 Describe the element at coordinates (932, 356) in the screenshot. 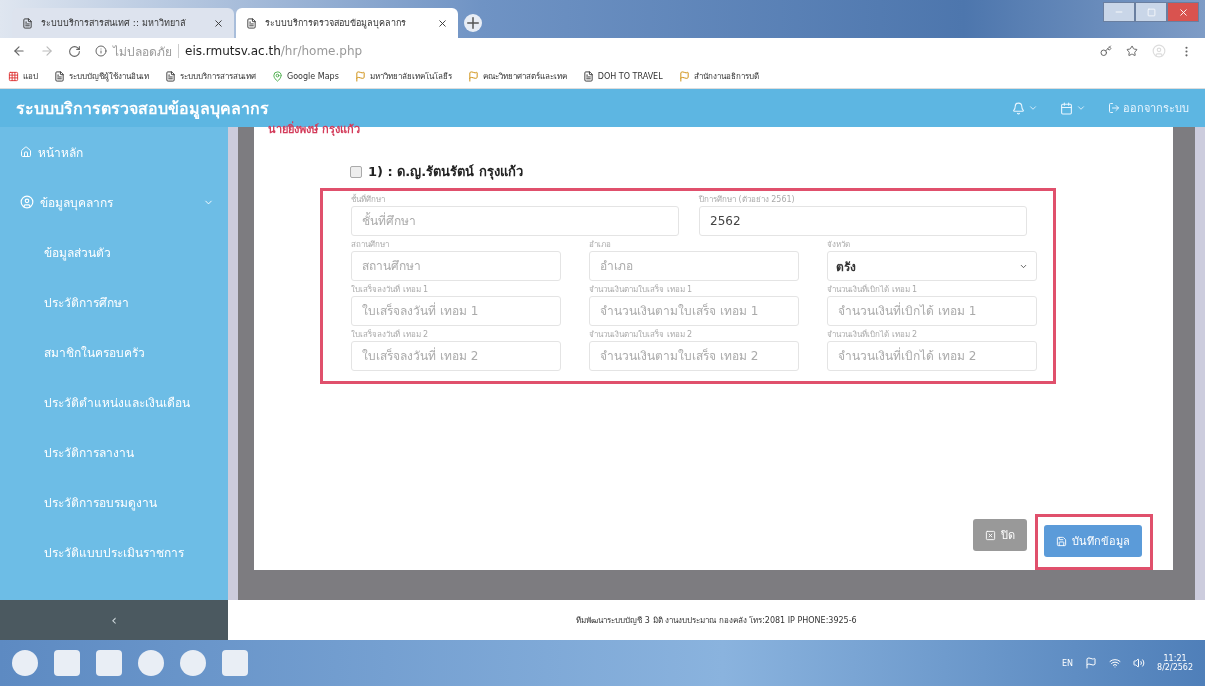

I see `input-field: จำนวนเงินที่เบิกได้ เทอม 2` at that location.